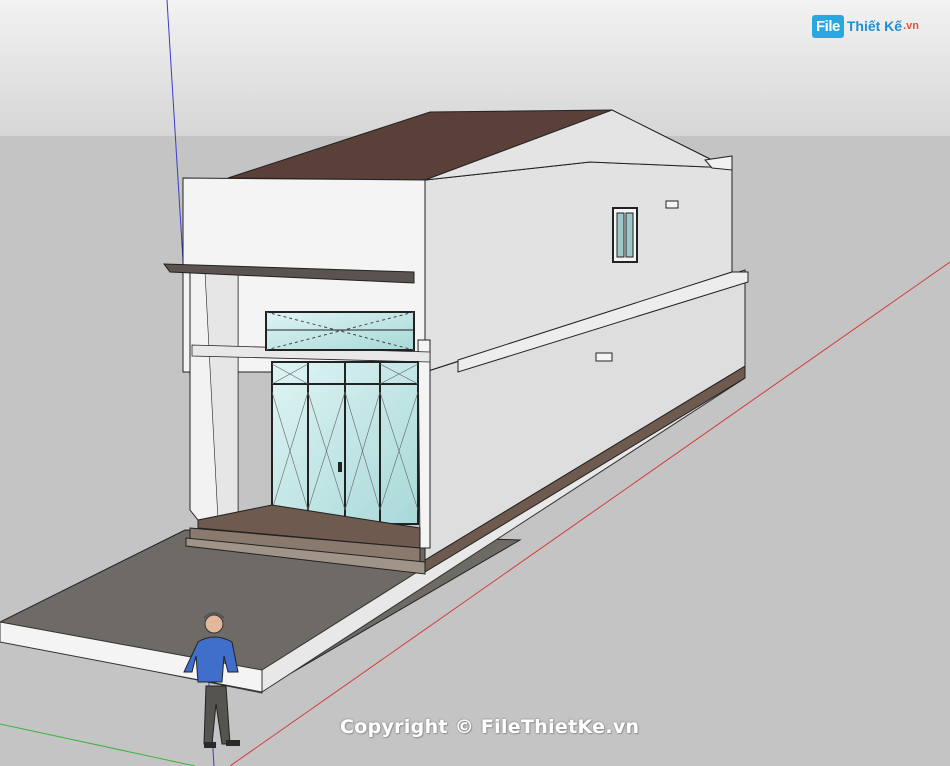  Describe the element at coordinates (490, 727) in the screenshot. I see `copyright-watermark: Copyright © FileThietKe.vn` at that location.